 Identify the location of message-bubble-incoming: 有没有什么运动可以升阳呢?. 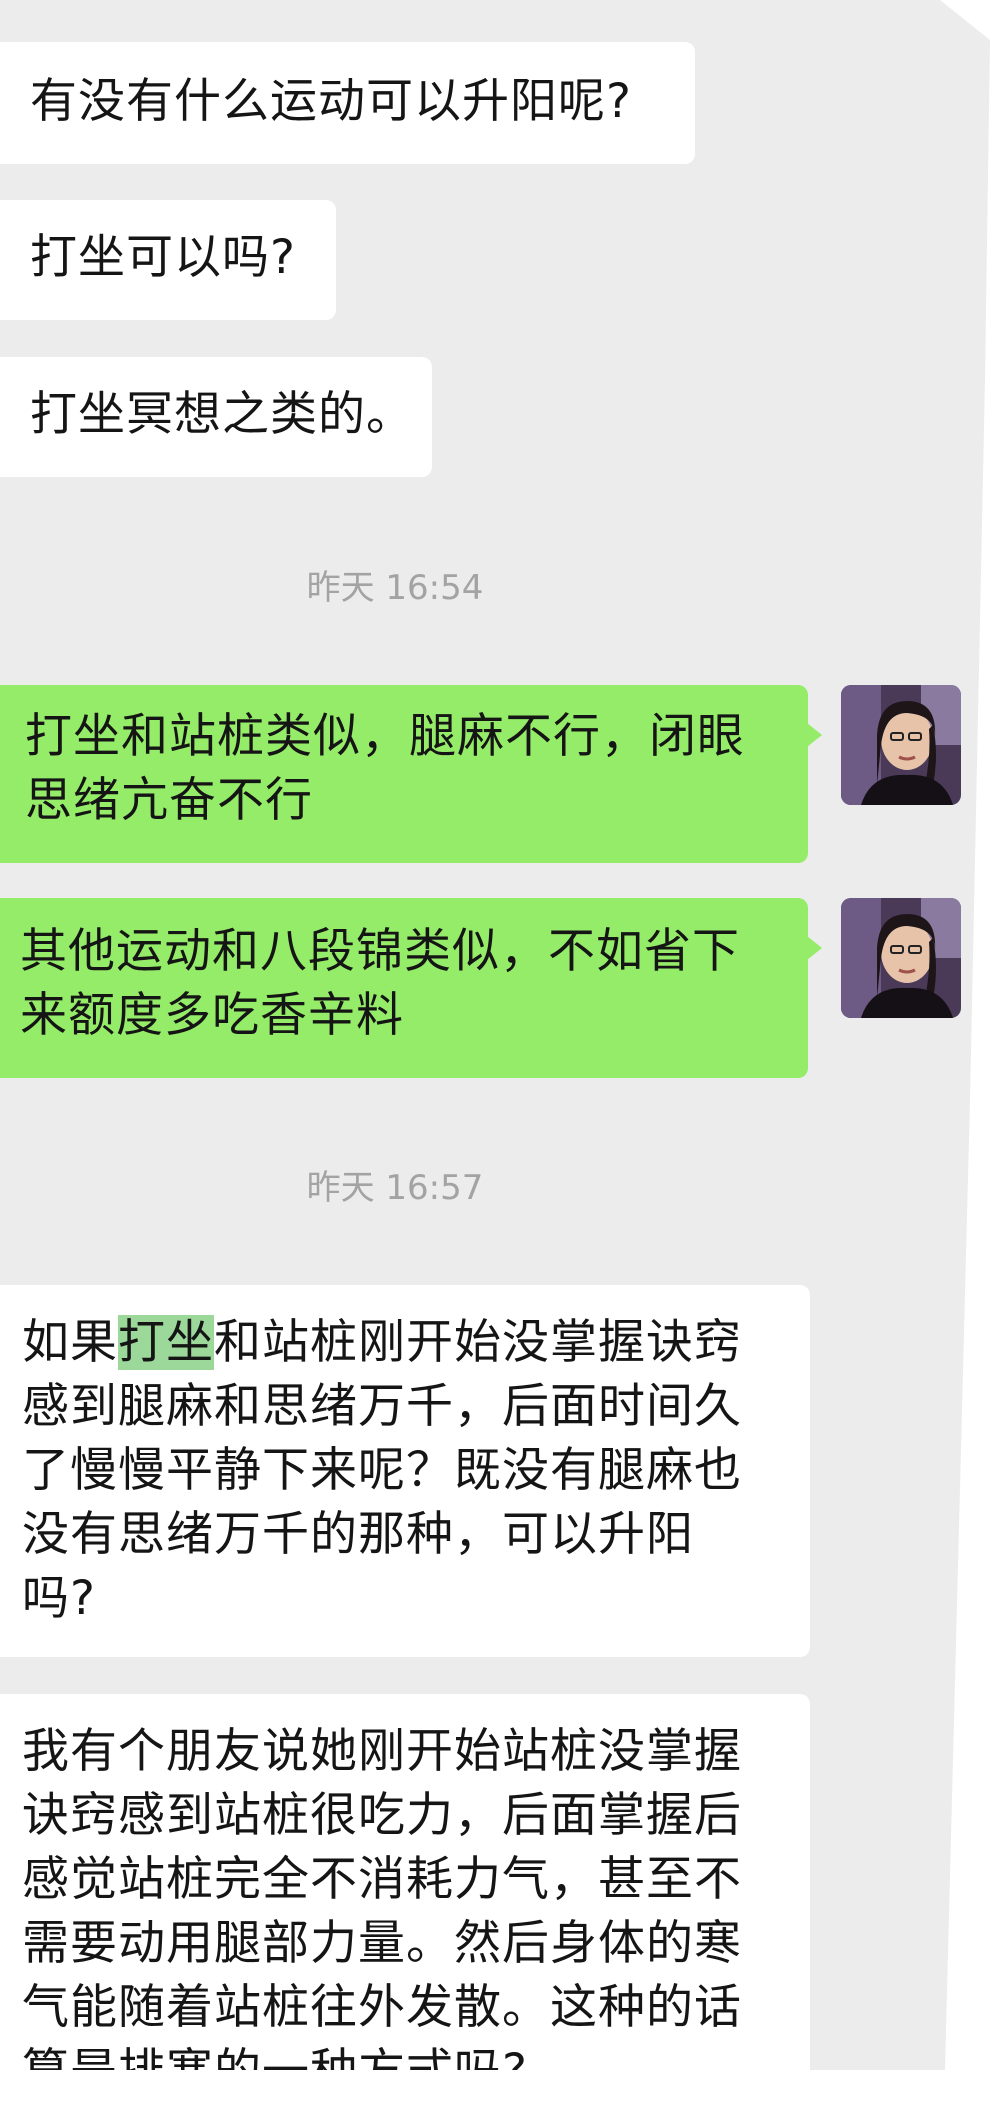
(347, 103).